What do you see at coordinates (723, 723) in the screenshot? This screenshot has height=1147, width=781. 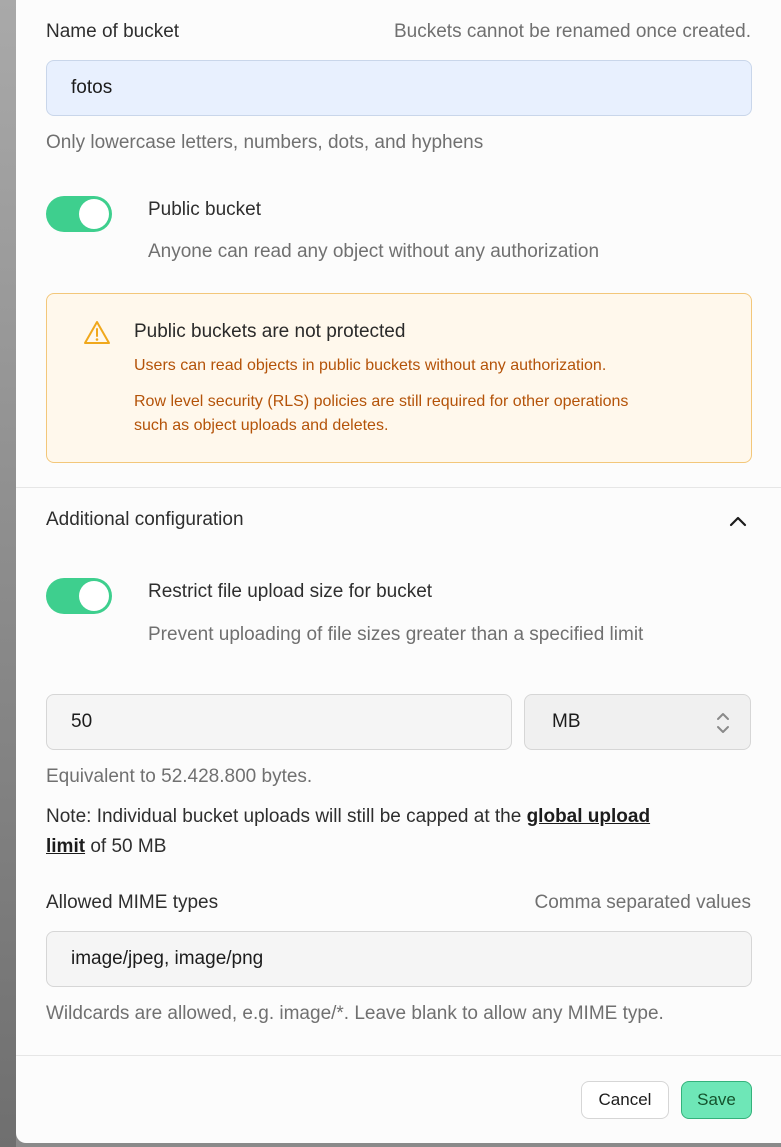 I see `chevron-up-down-icon` at bounding box center [723, 723].